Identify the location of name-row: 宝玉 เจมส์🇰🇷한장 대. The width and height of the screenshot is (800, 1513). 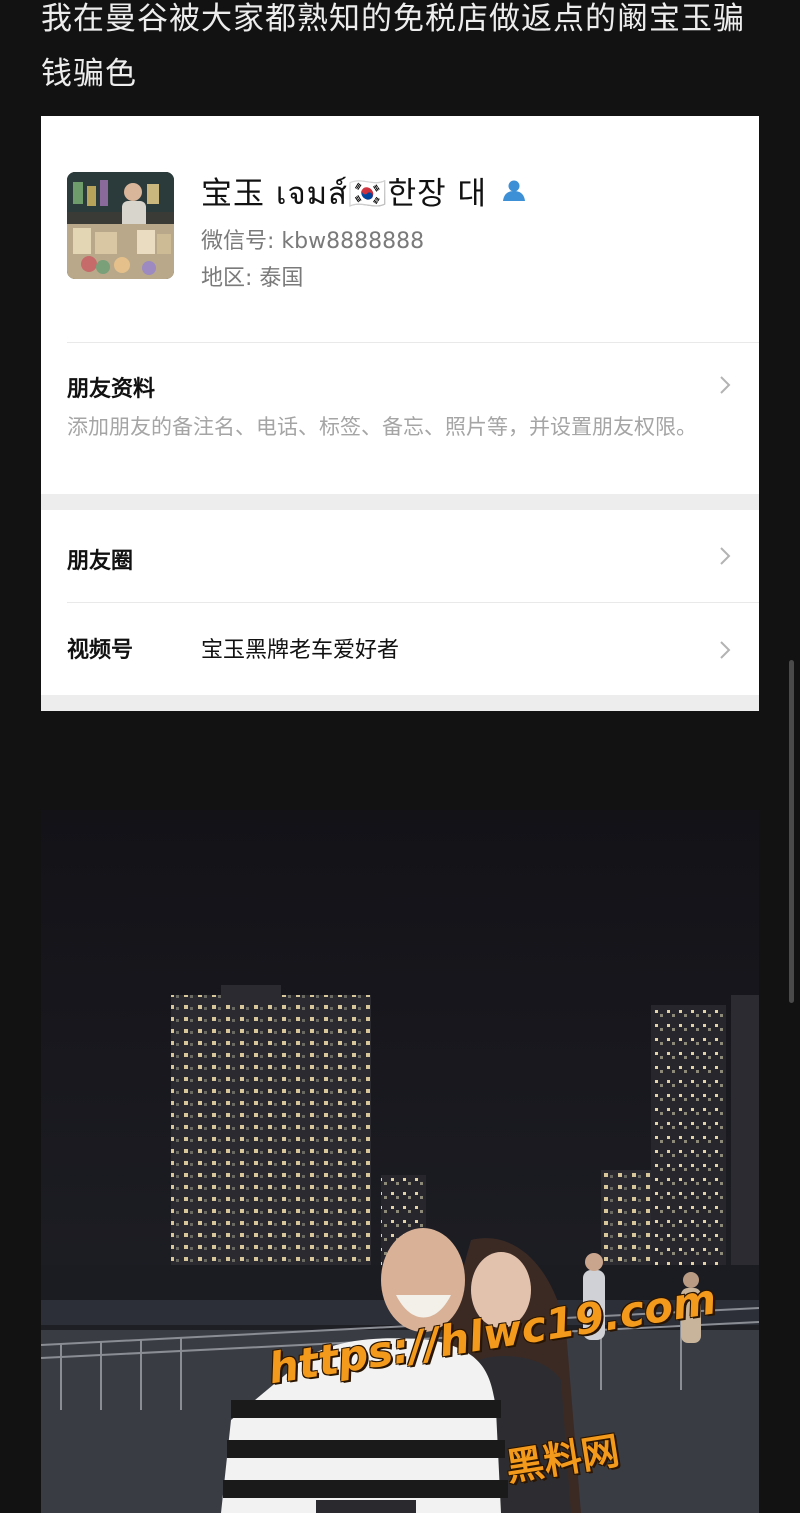
(364, 193).